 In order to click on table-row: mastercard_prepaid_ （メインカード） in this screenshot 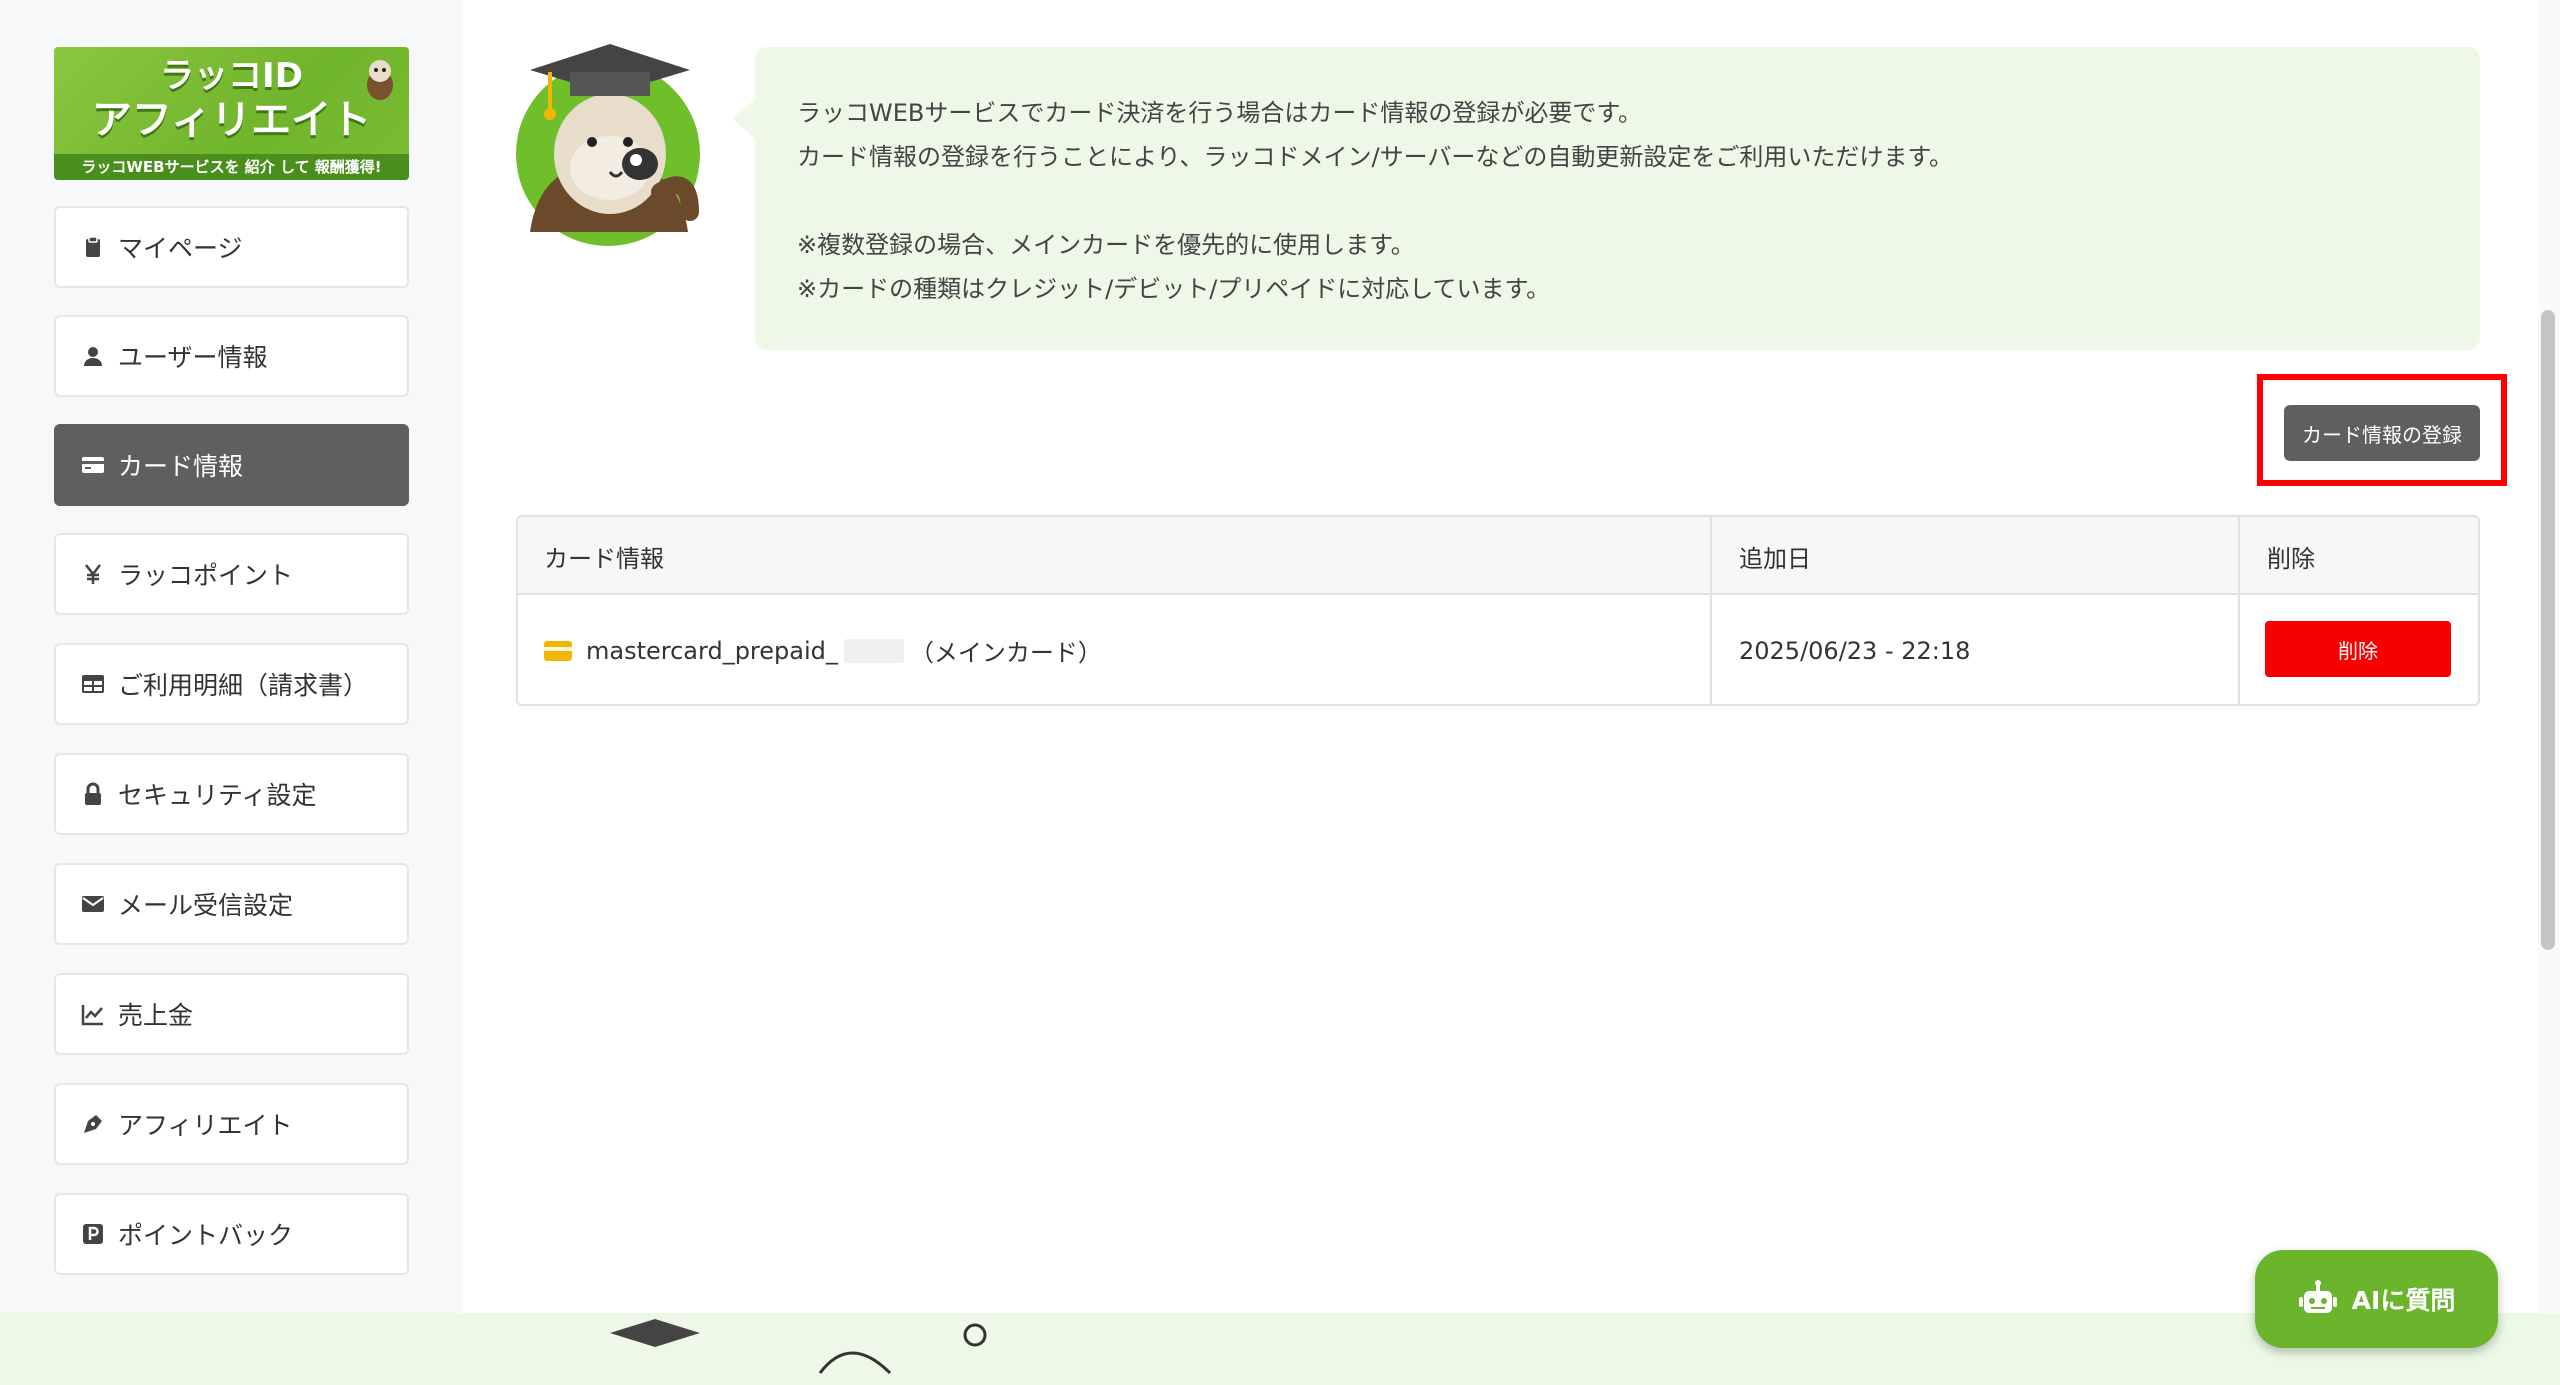, I will do `click(823, 649)`.